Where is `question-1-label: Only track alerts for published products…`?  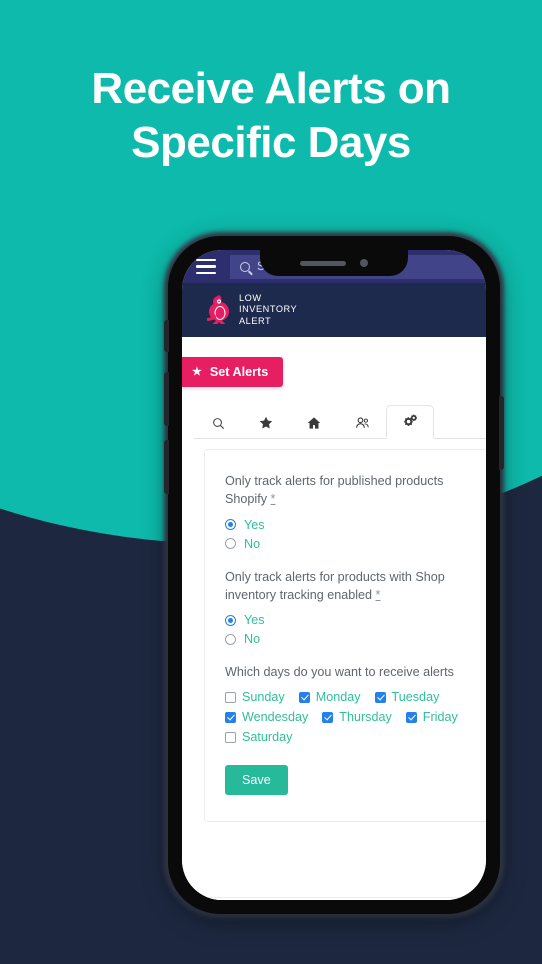 question-1-label: Only track alerts for published products… is located at coordinates (350, 490).